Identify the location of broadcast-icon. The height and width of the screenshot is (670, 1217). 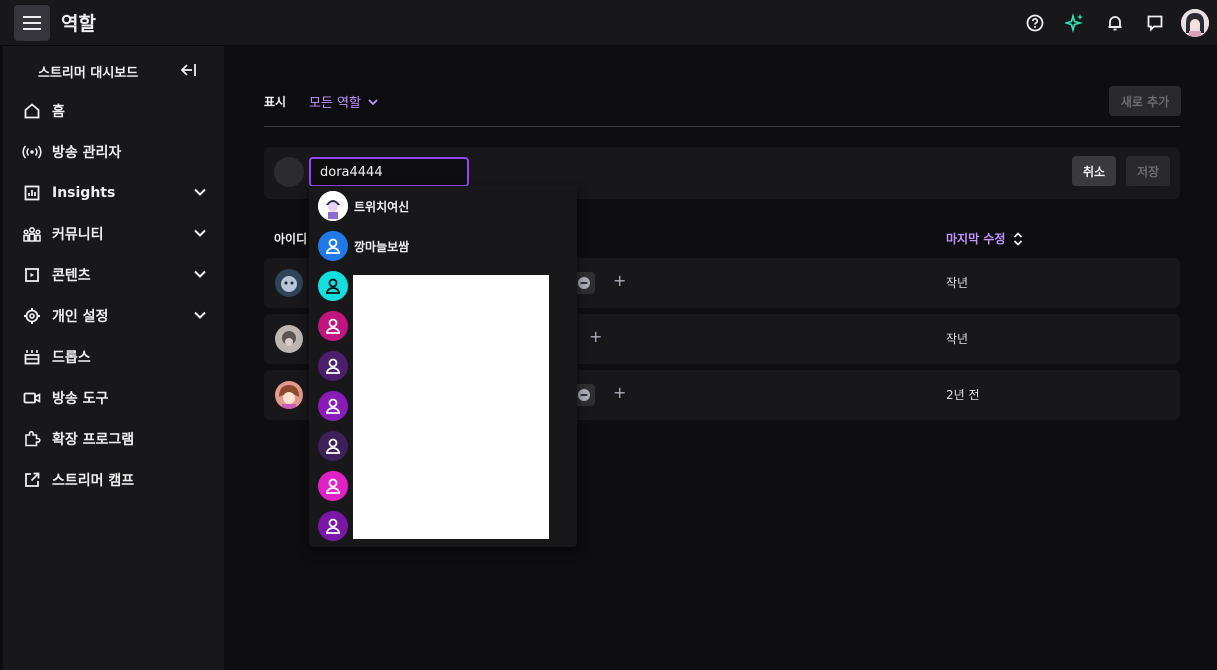
(32, 152).